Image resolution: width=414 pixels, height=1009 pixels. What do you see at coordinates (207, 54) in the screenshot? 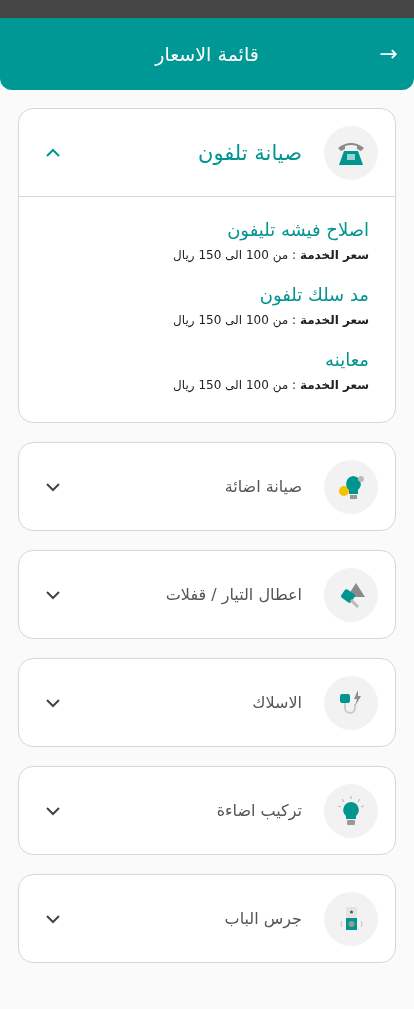
I see `page-title: قائمة الاسعار` at bounding box center [207, 54].